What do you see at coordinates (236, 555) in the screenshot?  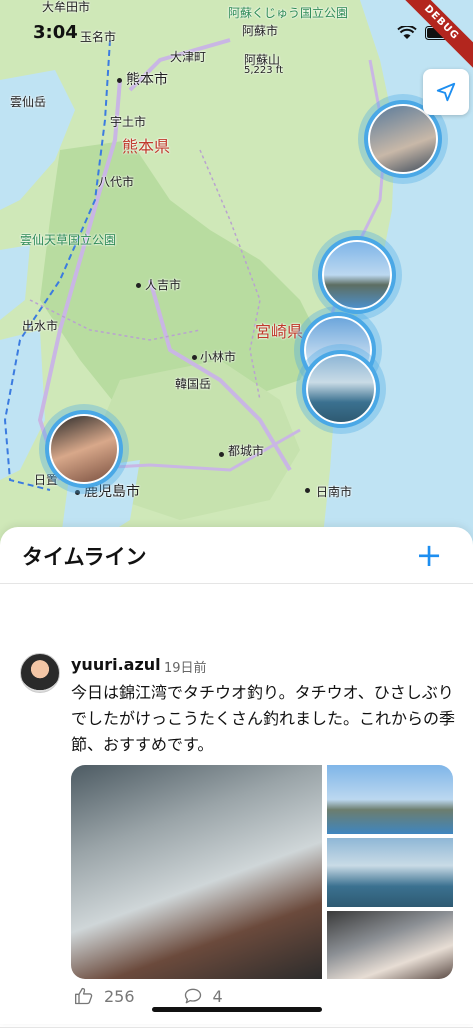 I see `timeline-header: タイムライン +` at bounding box center [236, 555].